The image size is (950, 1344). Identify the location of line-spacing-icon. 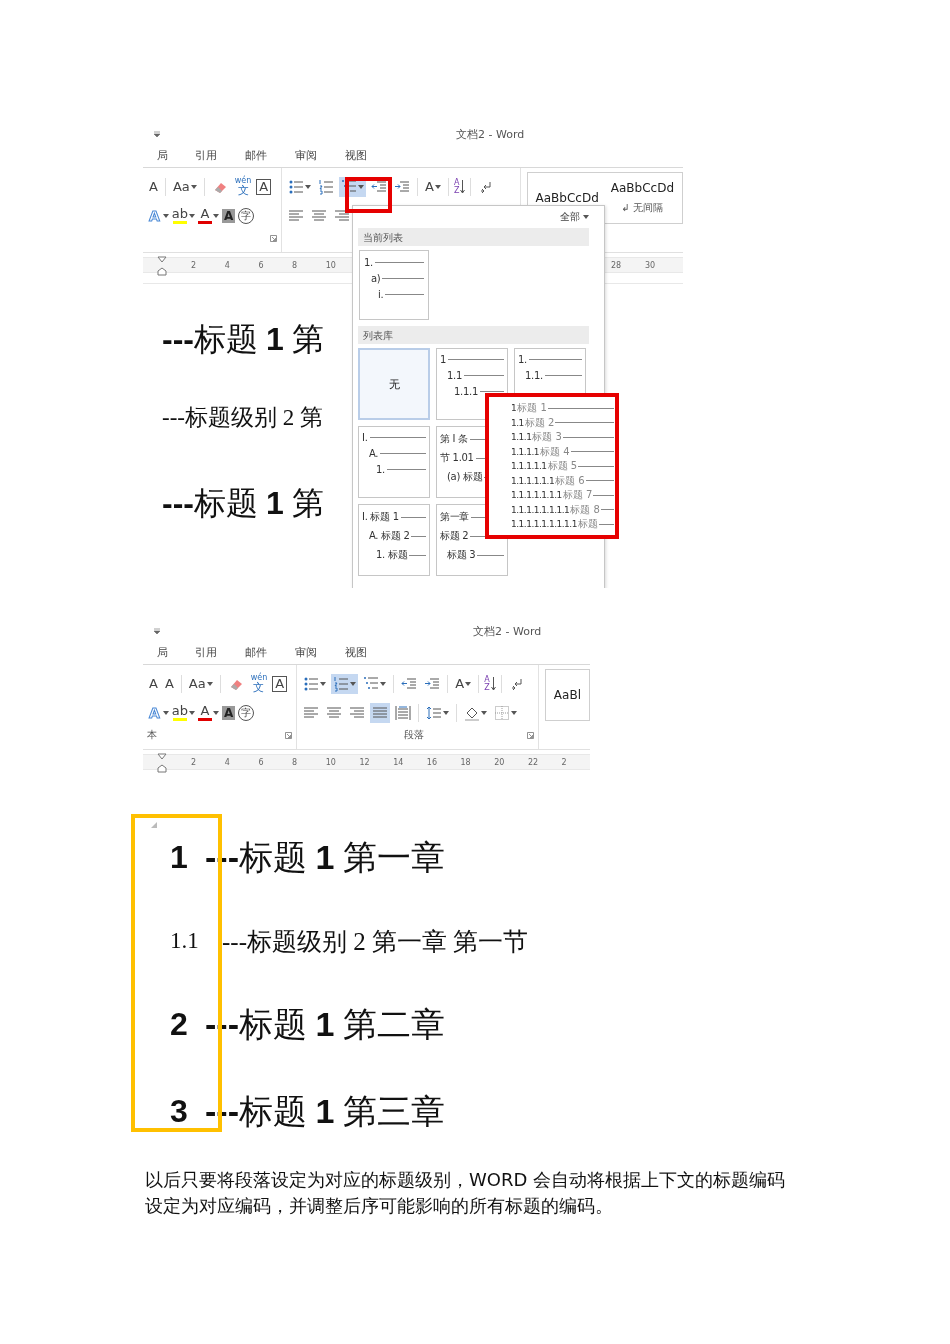
(434, 712).